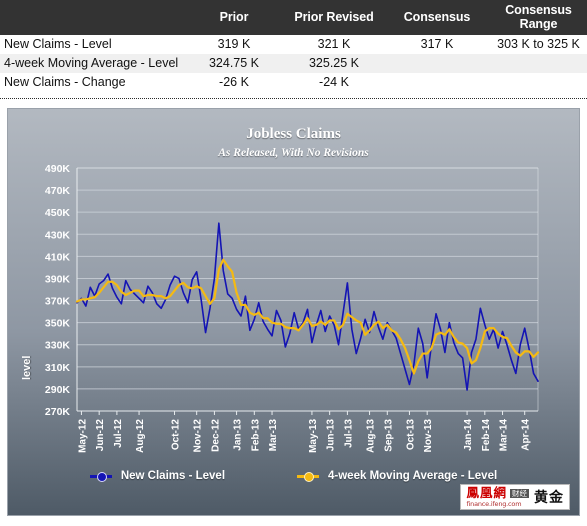 The width and height of the screenshot is (587, 526). Describe the element at coordinates (215, 435) in the screenshot. I see `x-axis-tick-label: Dec-12` at that location.